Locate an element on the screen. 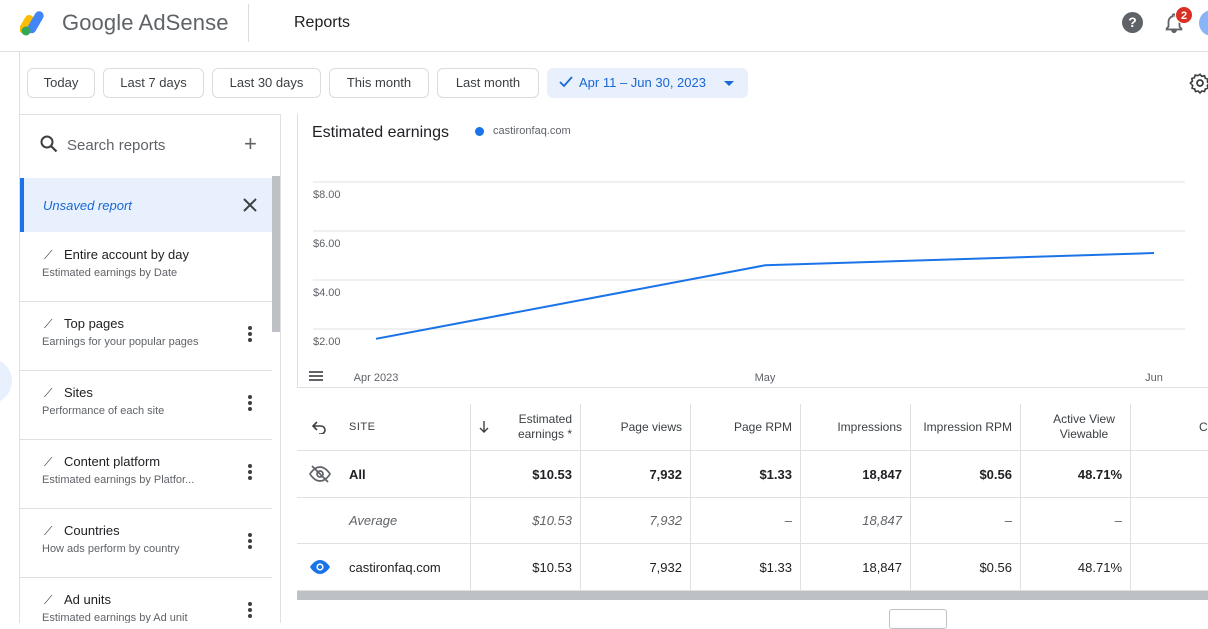  chart-menu-icon is located at coordinates (316, 377).